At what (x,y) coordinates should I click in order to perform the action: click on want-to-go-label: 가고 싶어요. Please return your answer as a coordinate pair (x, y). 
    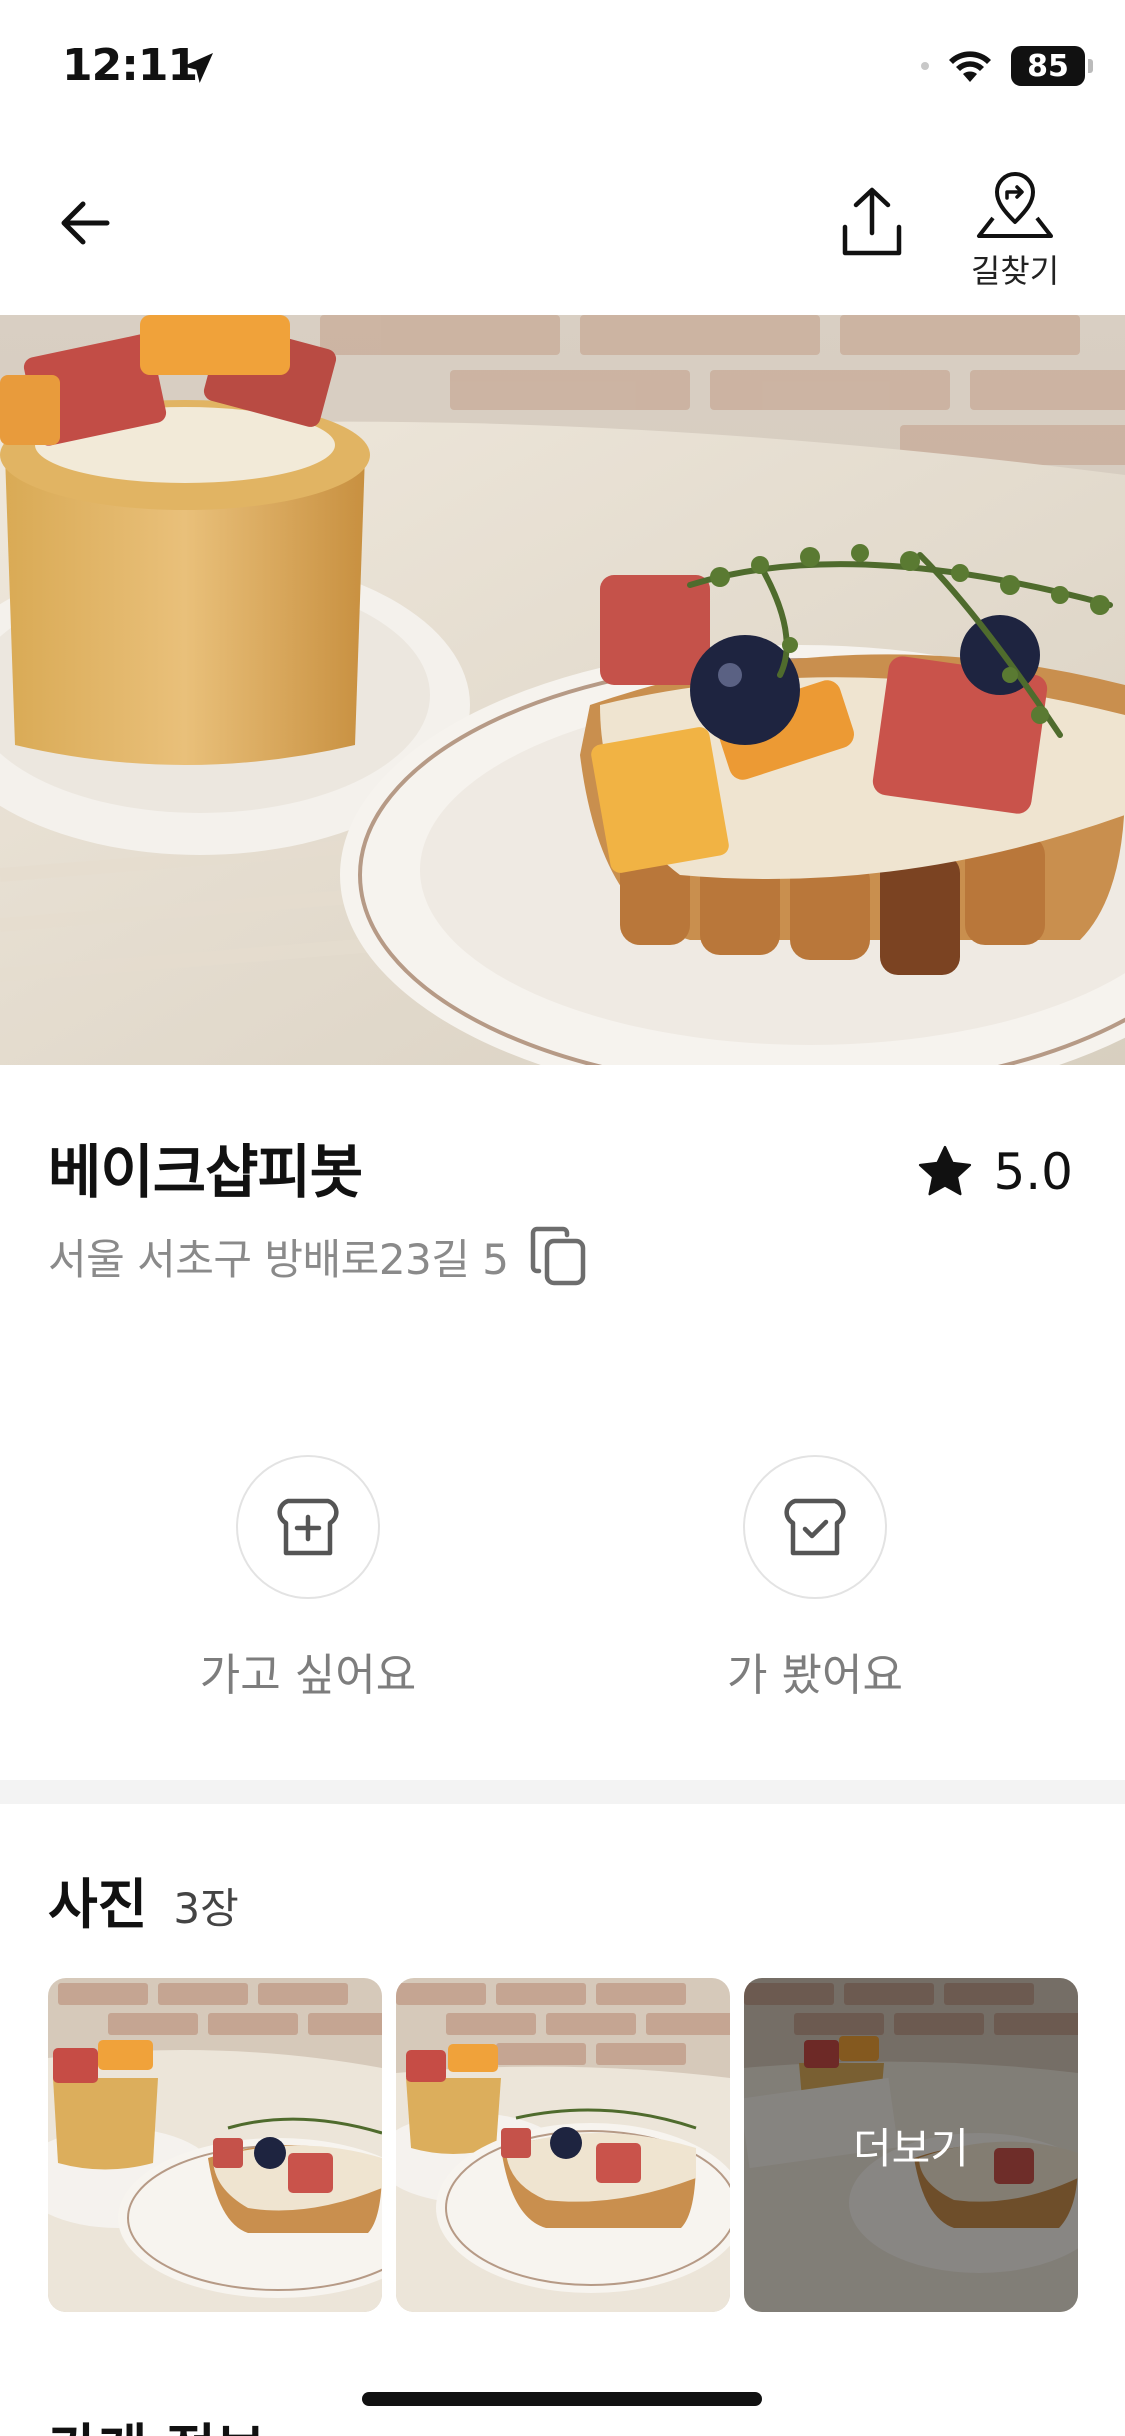
    Looking at the image, I should click on (308, 1675).